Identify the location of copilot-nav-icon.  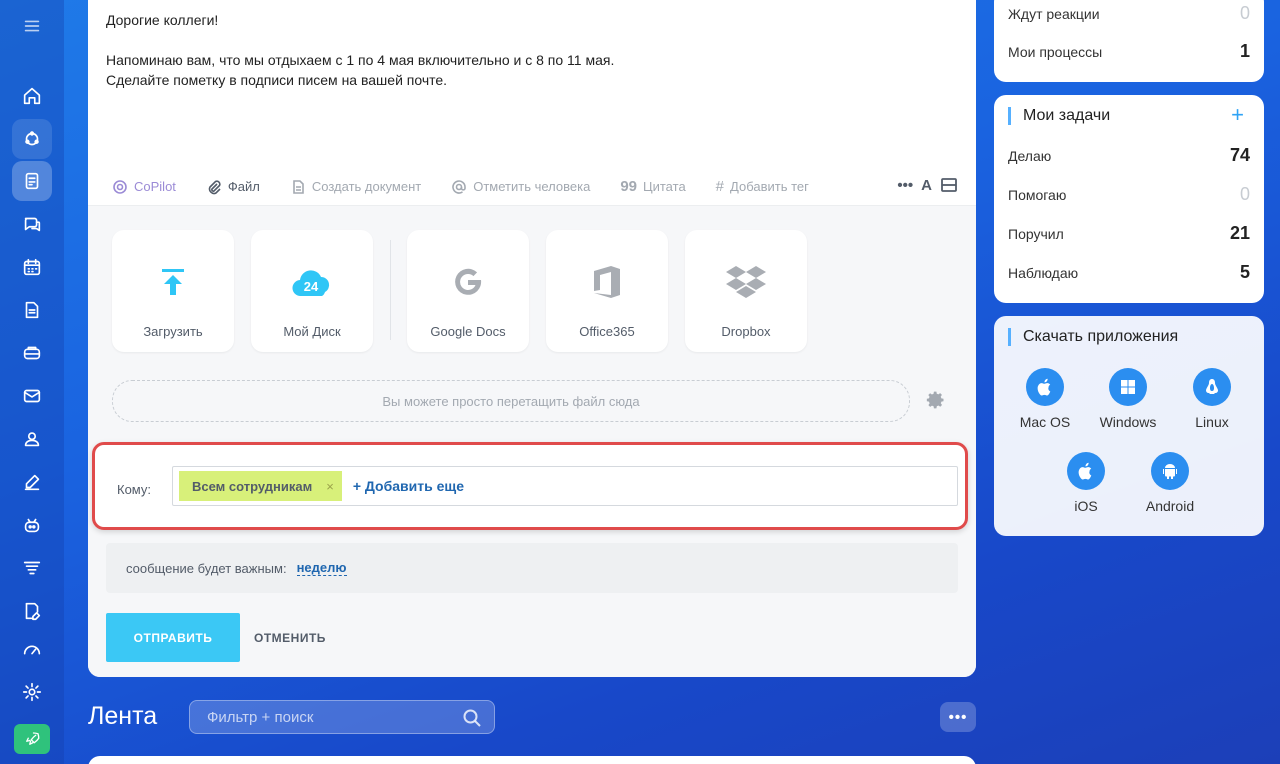
(32, 139).